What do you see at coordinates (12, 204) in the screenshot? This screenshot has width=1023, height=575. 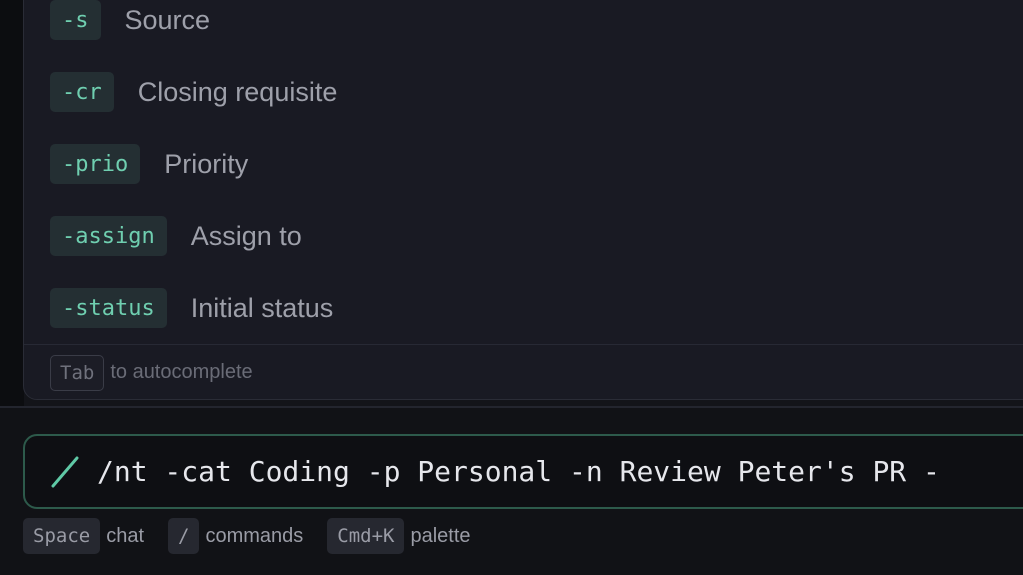 I see `left-panel-edge` at bounding box center [12, 204].